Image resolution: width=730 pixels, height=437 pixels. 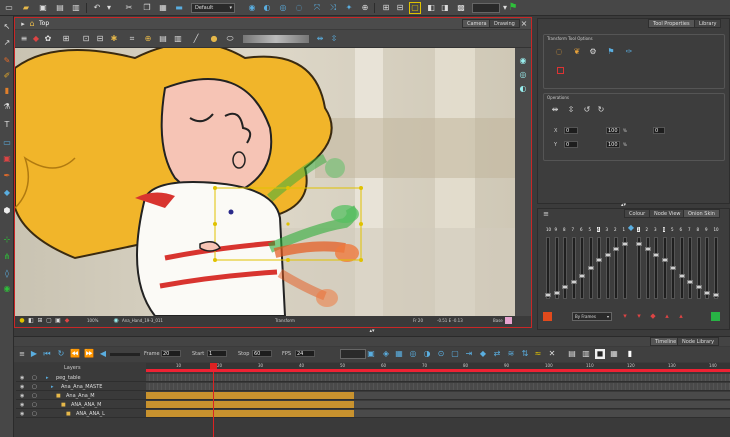 I want to click on palette-select: Default ▾, so click(x=213, y=8).